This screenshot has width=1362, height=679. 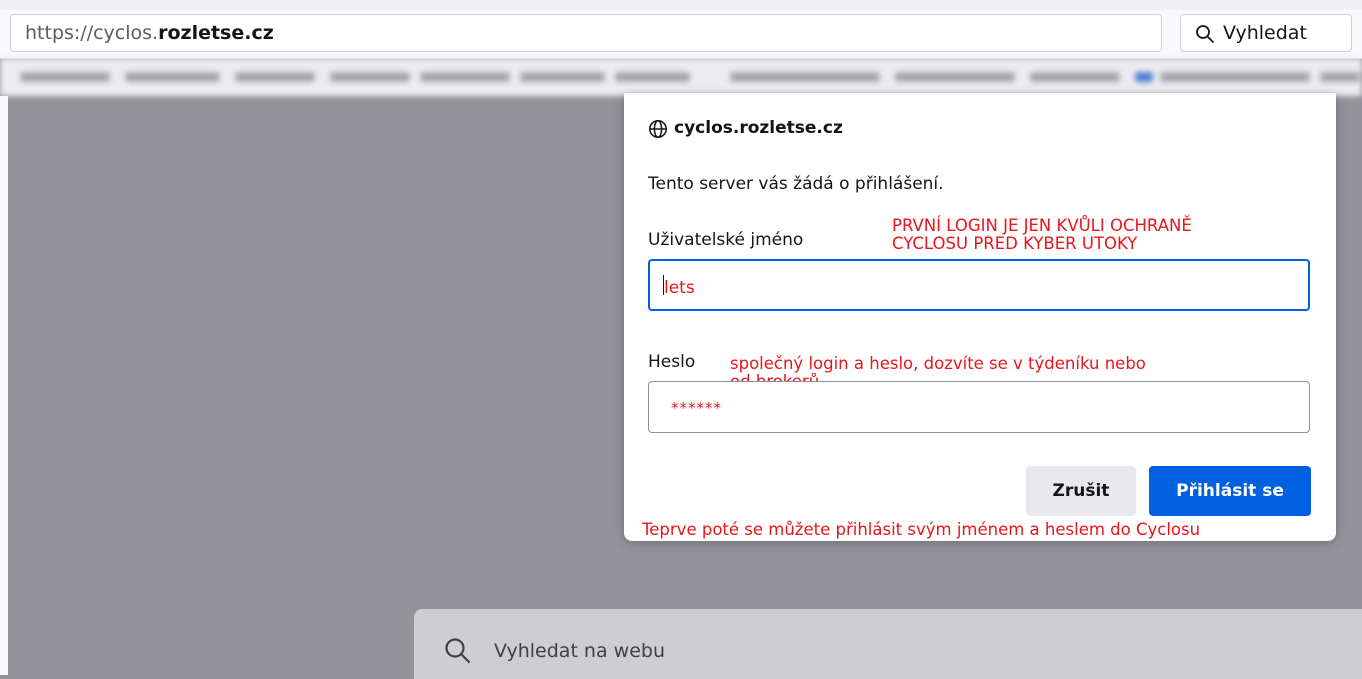 What do you see at coordinates (979, 407) in the screenshot?
I see `password-field: ******` at bounding box center [979, 407].